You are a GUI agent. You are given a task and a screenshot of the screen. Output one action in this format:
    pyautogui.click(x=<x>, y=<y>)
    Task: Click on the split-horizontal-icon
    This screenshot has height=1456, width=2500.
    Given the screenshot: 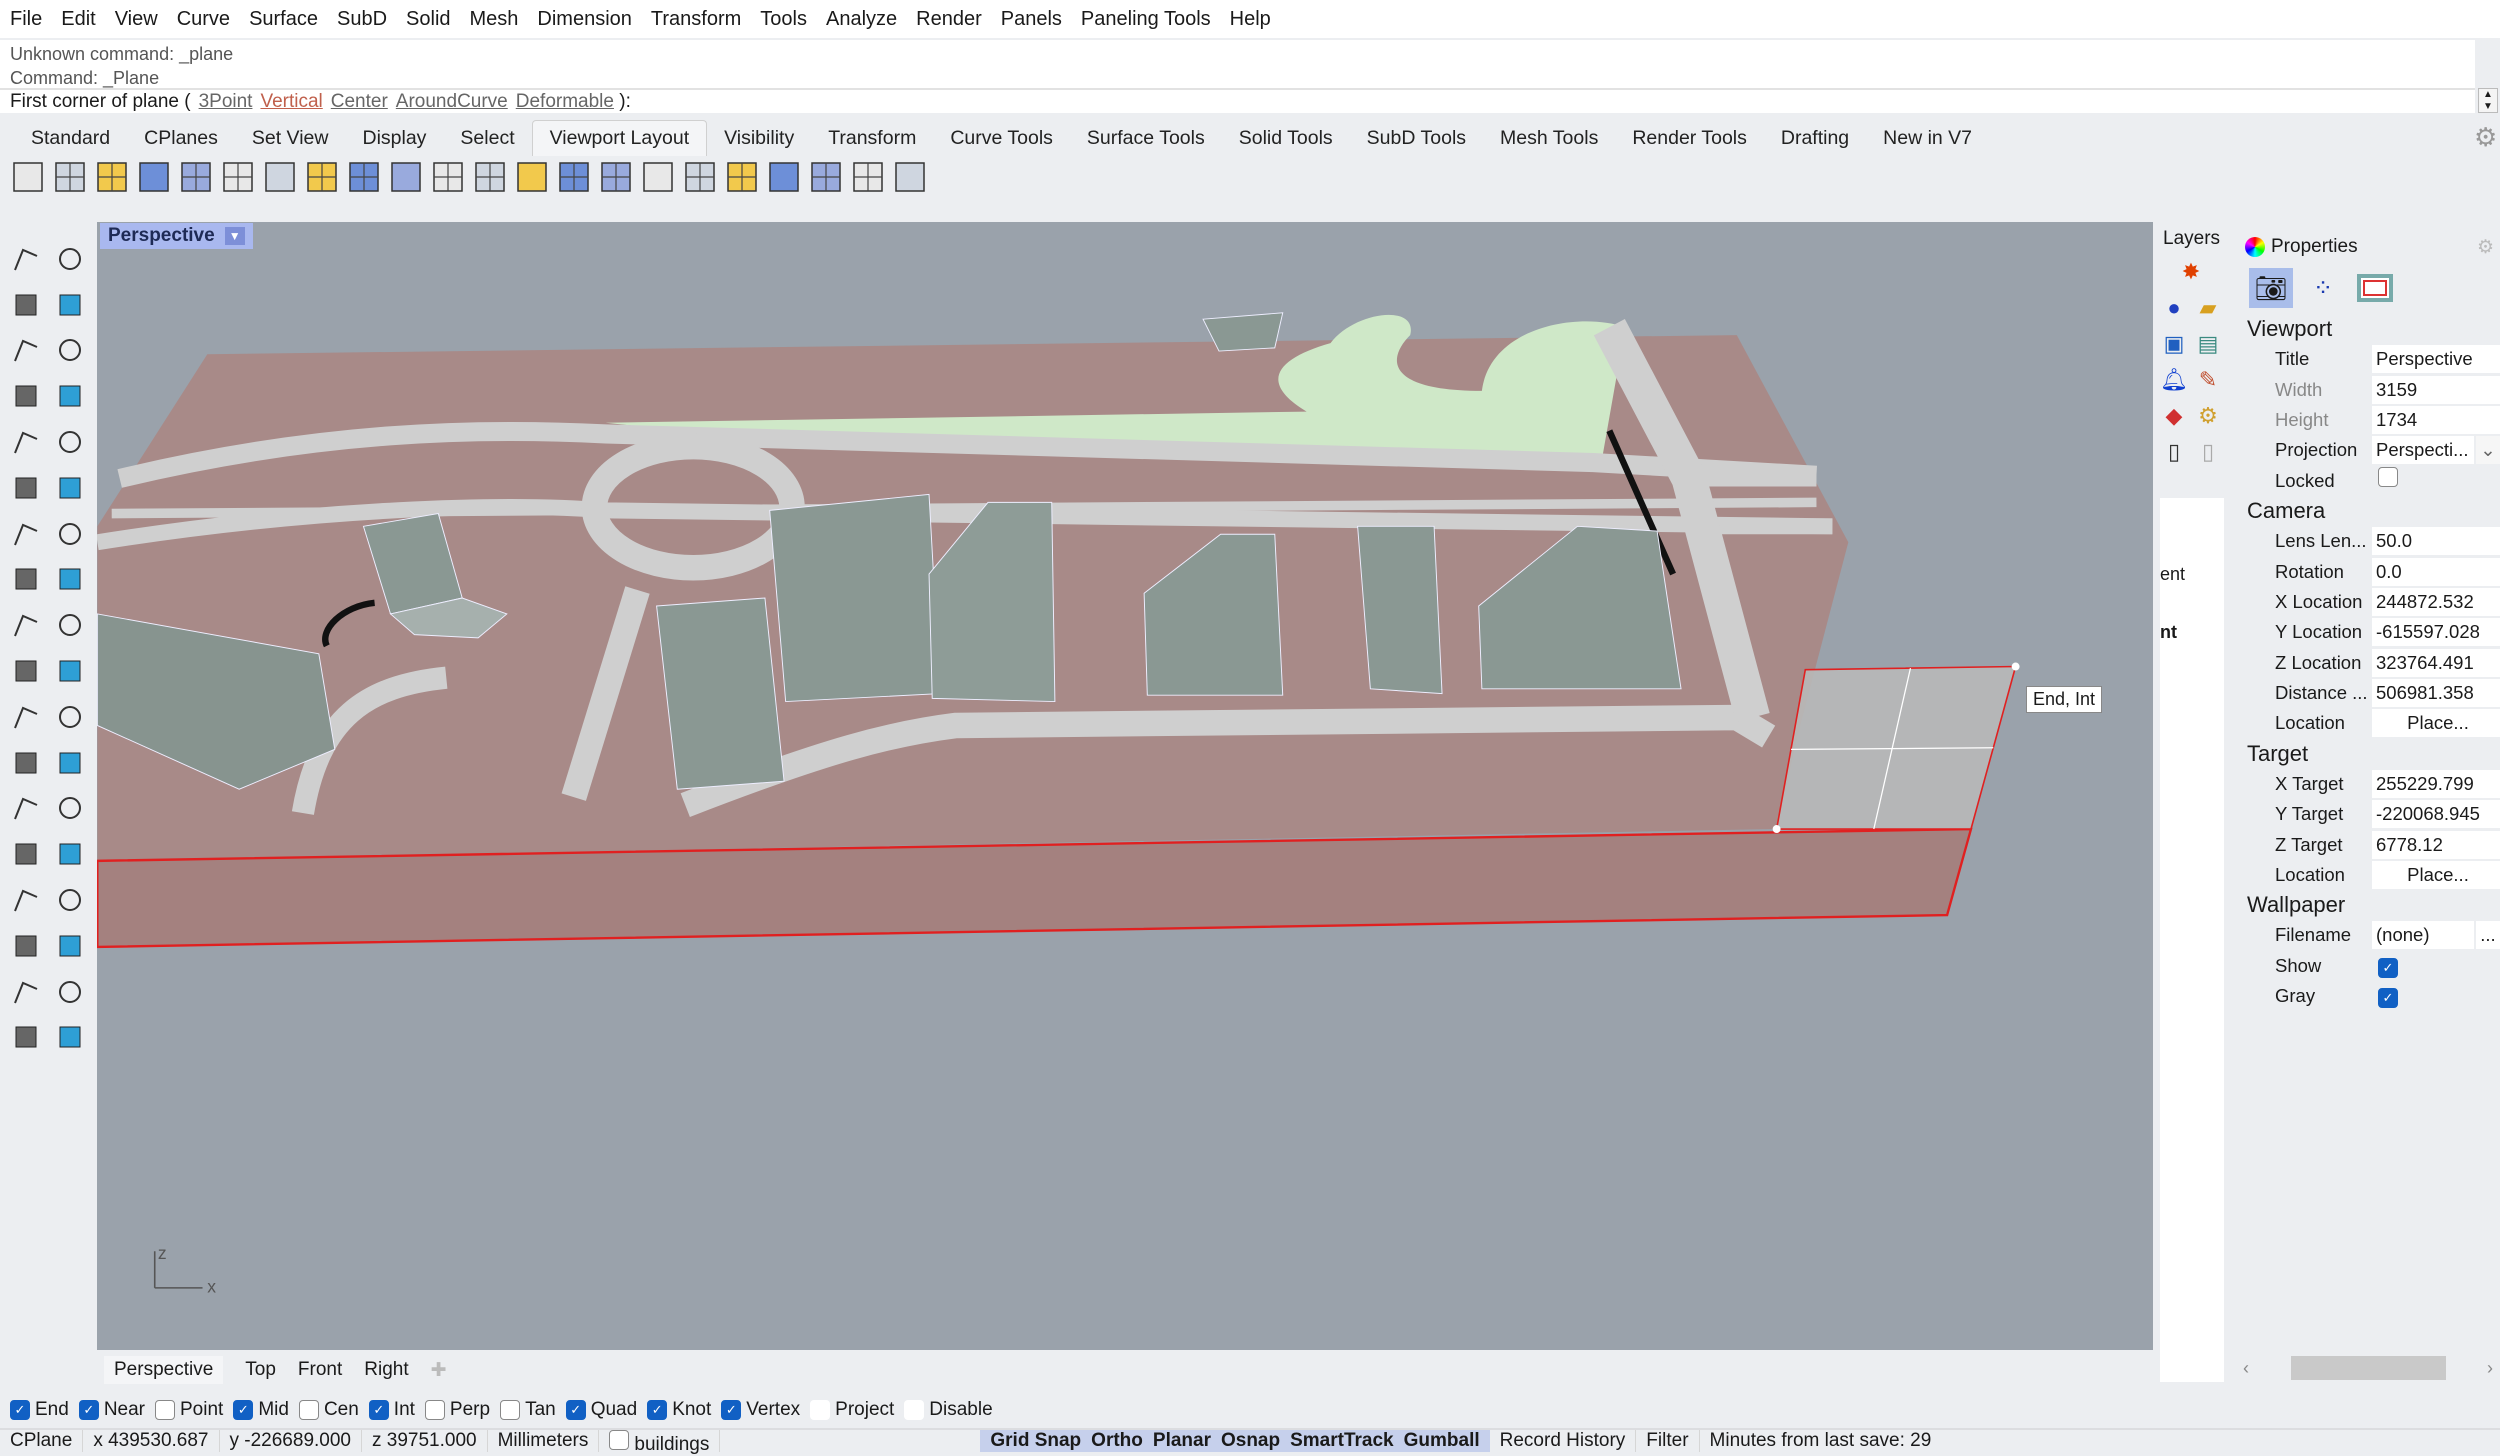 What is the action you would take?
    pyautogui.click(x=28, y=177)
    